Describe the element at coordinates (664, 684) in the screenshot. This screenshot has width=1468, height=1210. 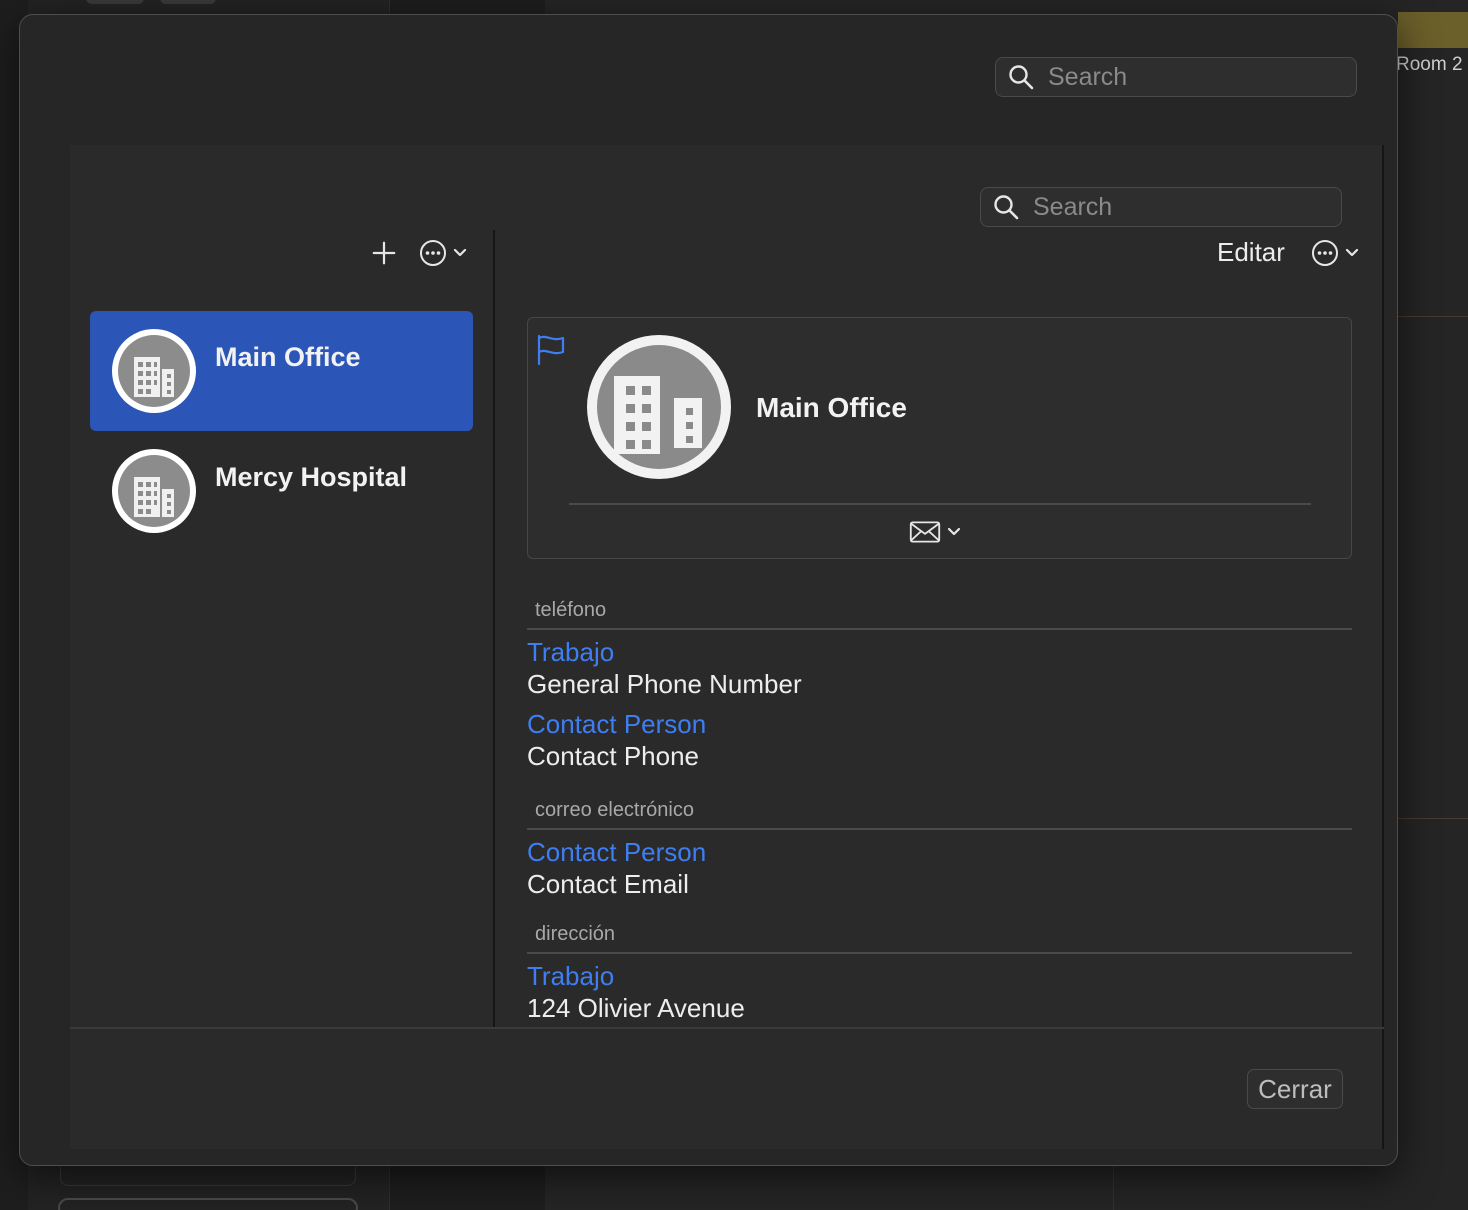
I see `phone-value: General Phone Number` at that location.